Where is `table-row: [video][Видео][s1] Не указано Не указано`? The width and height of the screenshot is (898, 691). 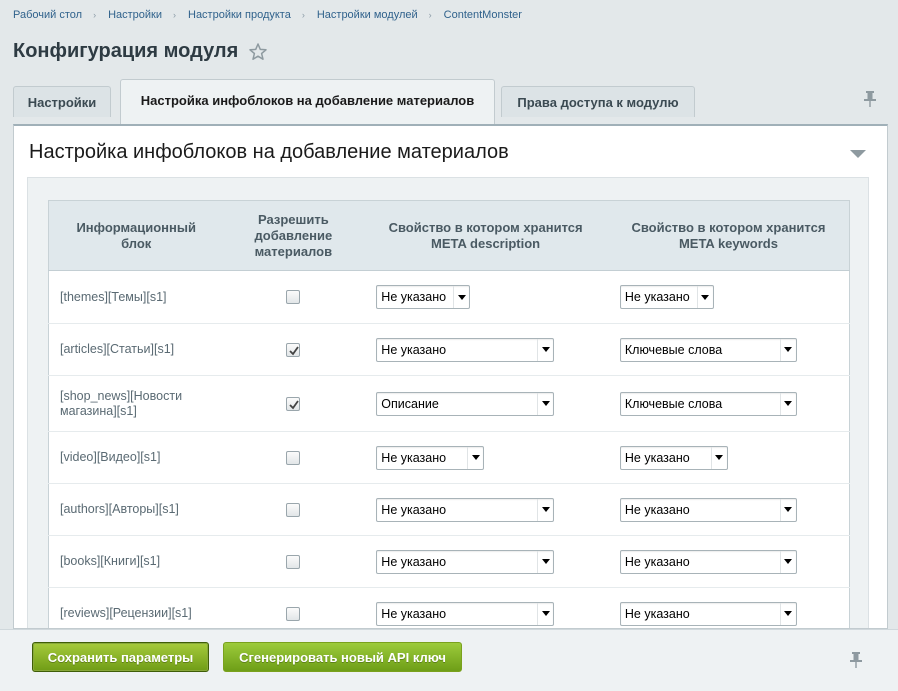
table-row: [video][Видео][s1] Не указано Не указано is located at coordinates (449, 457).